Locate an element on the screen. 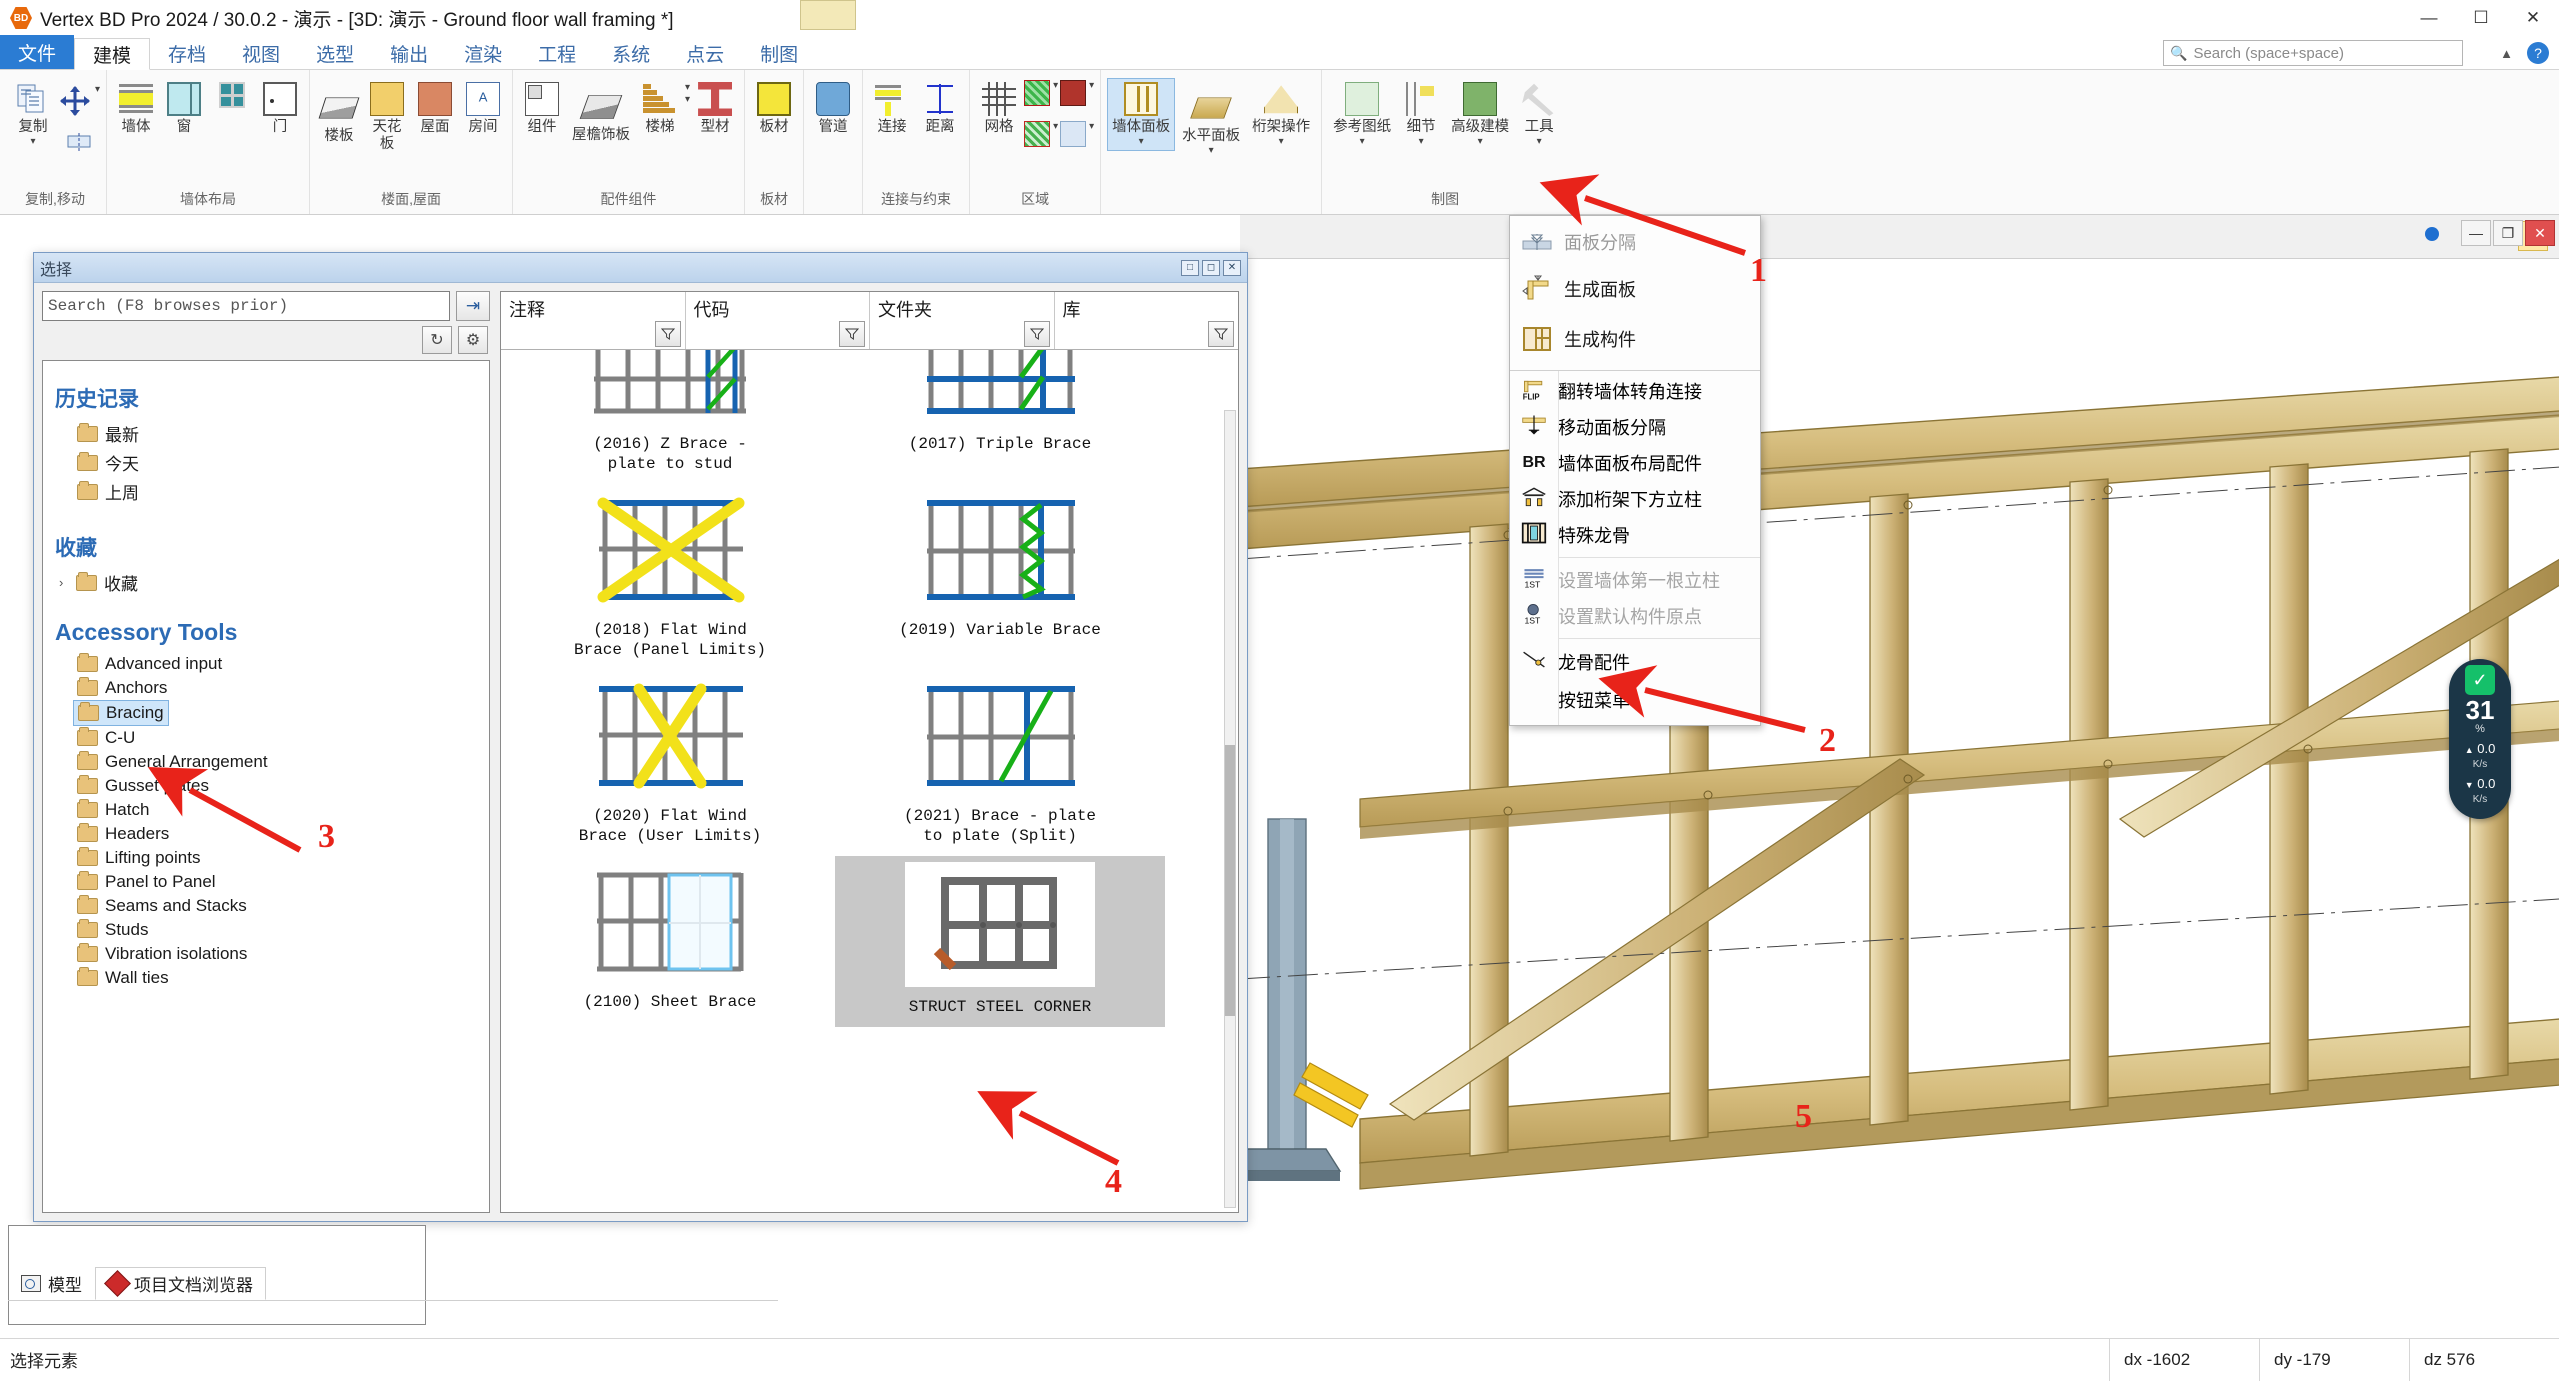 The width and height of the screenshot is (2559, 1381). grid-column-library: 库 is located at coordinates (1147, 320).